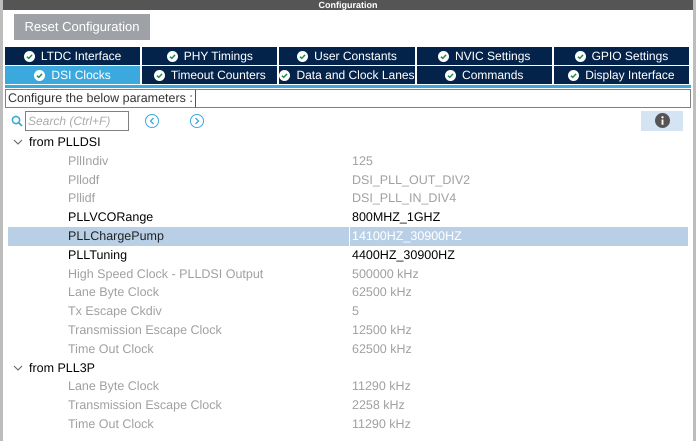  What do you see at coordinates (410, 180) in the screenshot?
I see `parameter-value: DSI_PLL_OUT_DIV2` at bounding box center [410, 180].